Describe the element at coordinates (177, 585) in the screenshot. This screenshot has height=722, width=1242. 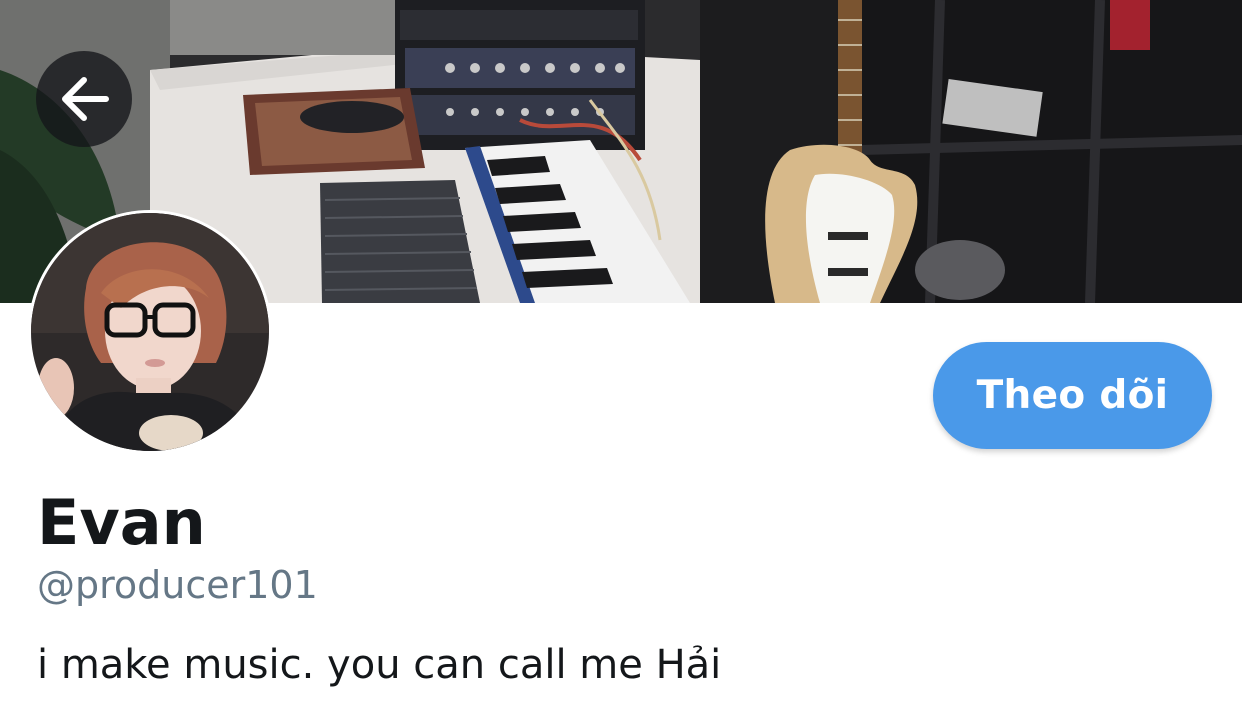
I see `username-handle: @producer101` at that location.